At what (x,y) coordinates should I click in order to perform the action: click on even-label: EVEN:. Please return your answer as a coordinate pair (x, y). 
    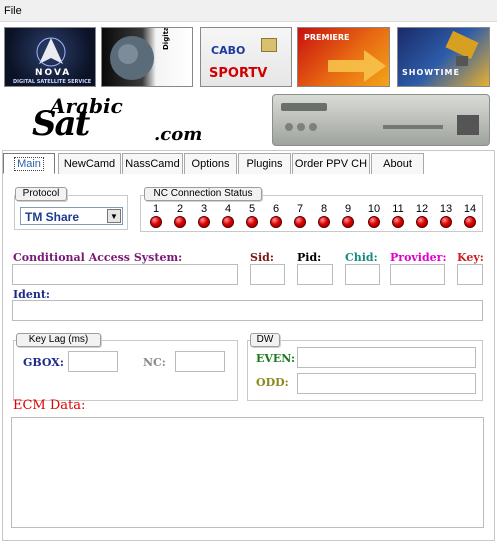
    Looking at the image, I should click on (276, 358).